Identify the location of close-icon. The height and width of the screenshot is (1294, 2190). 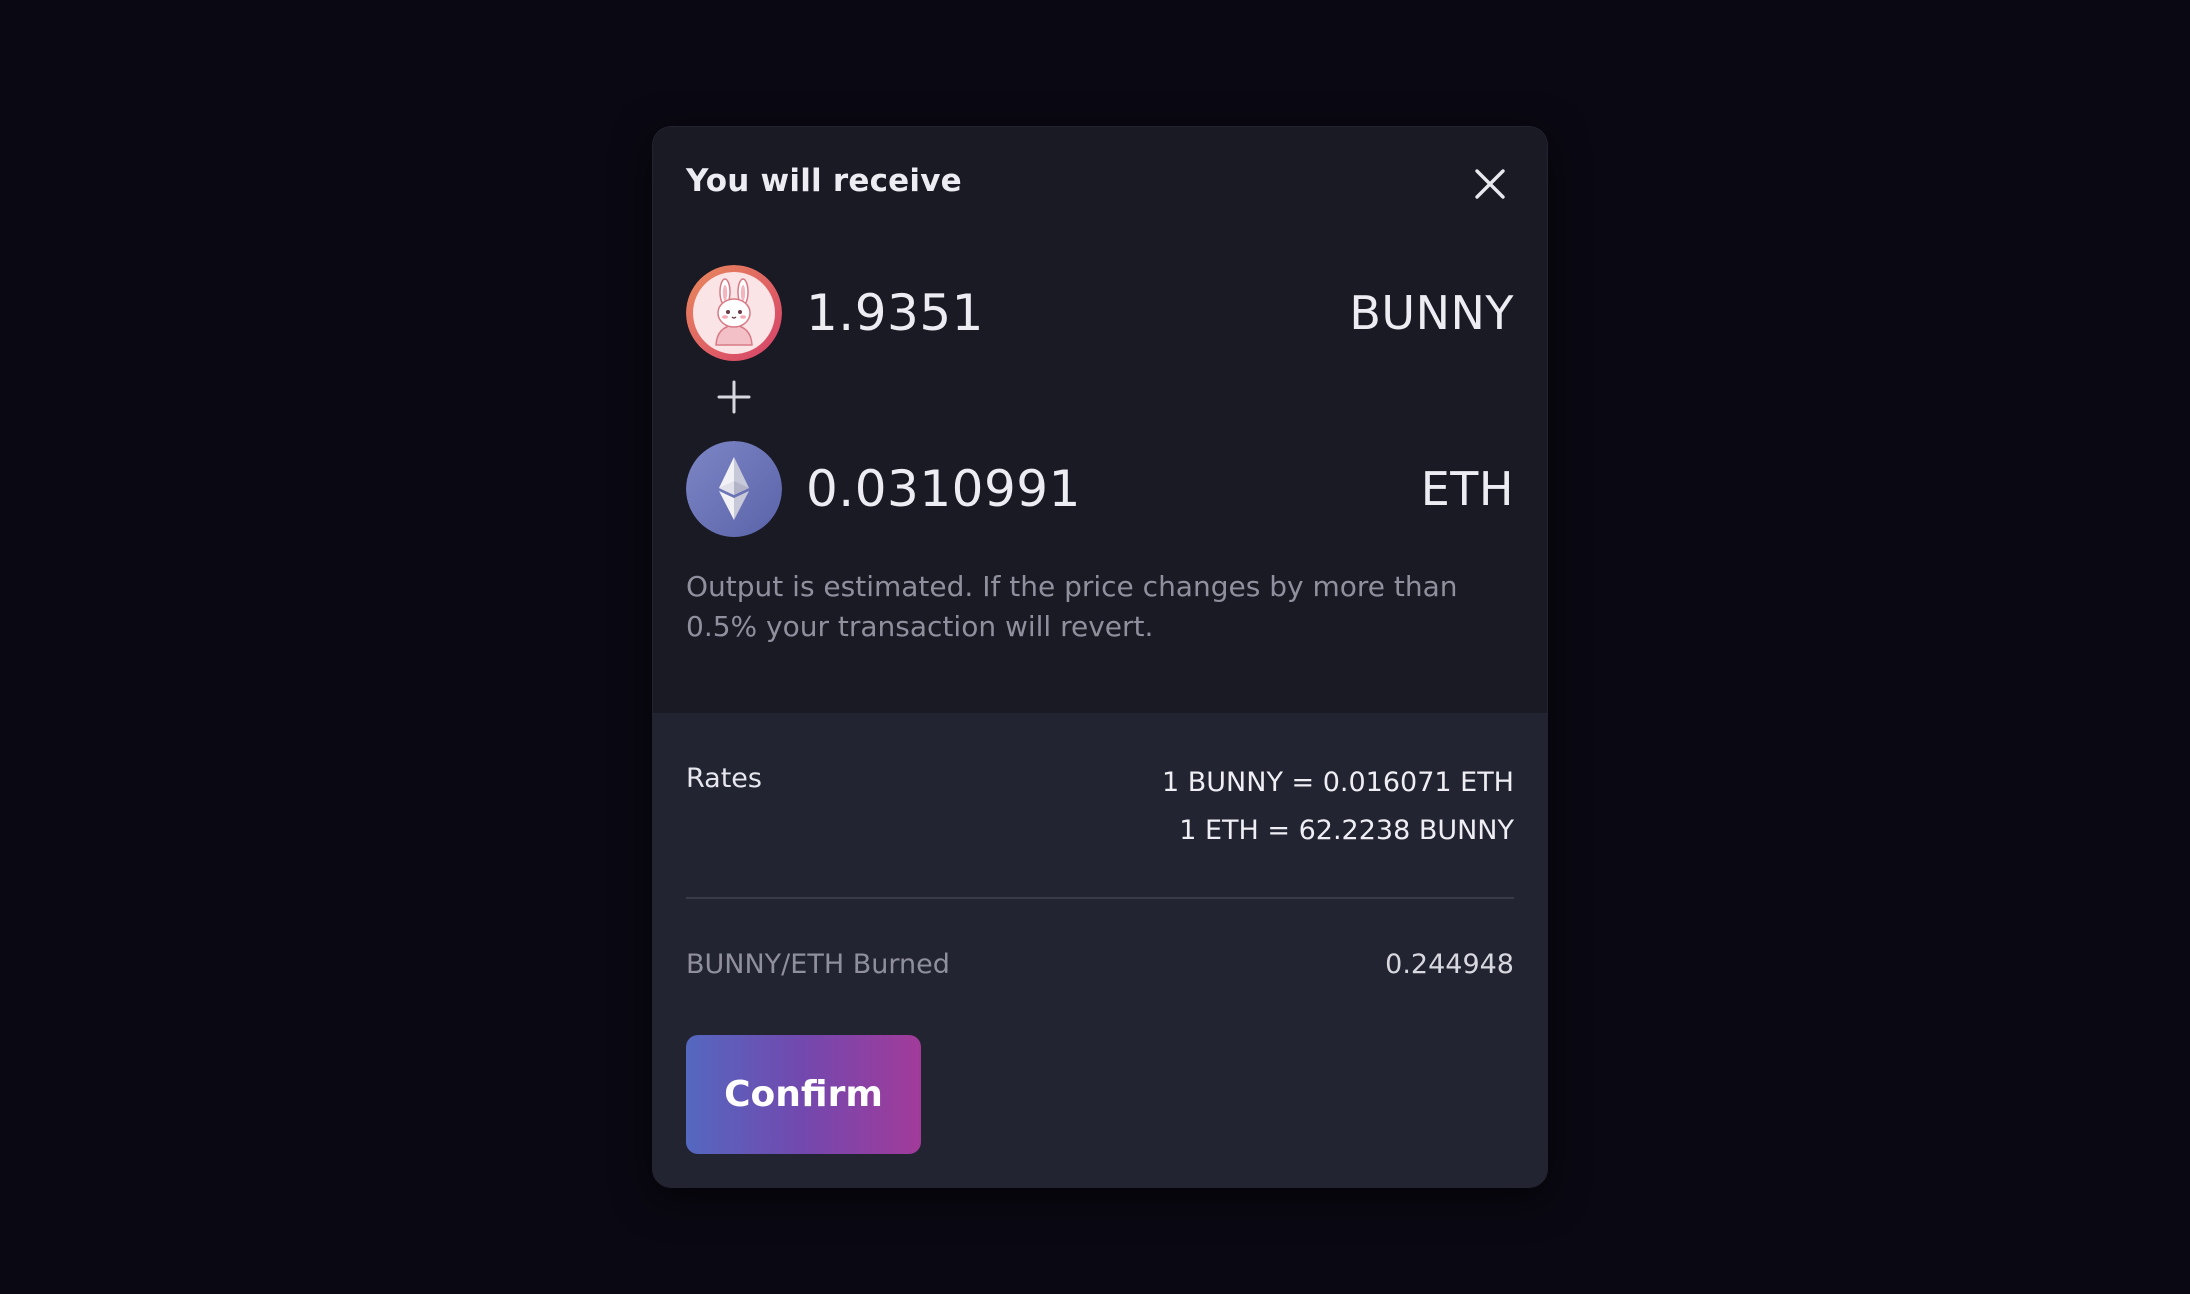
(1490, 184).